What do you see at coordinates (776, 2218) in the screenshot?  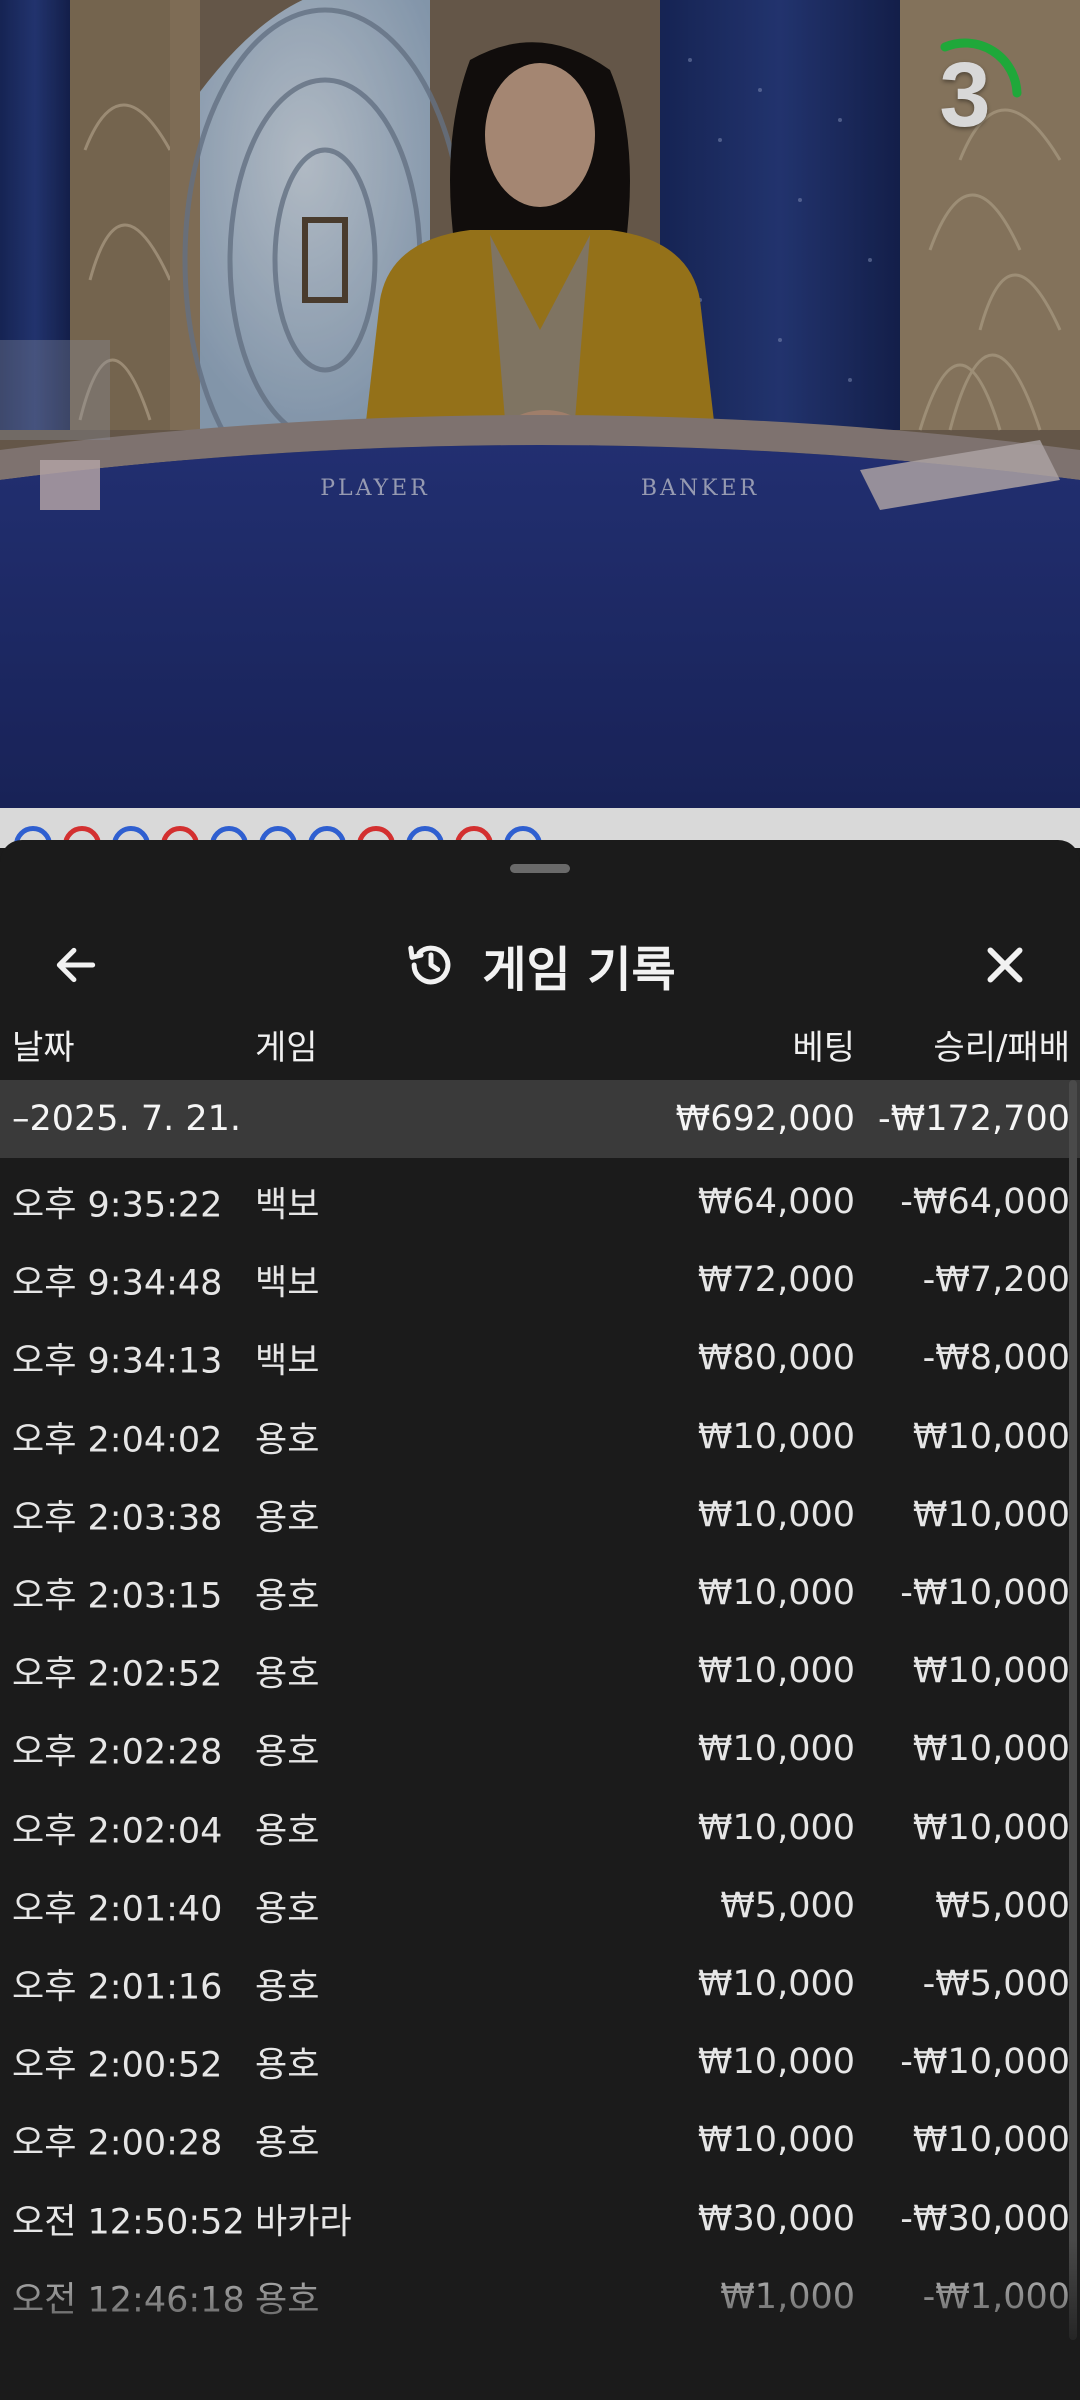 I see `row-bet: ₩30,000` at bounding box center [776, 2218].